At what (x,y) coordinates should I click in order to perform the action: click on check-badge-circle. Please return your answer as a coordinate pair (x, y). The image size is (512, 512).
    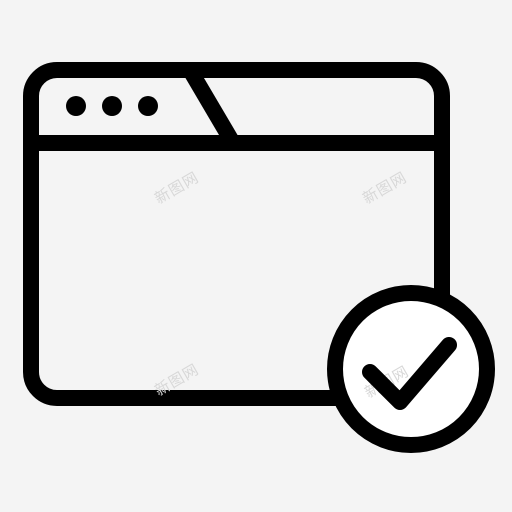
    Looking at the image, I should click on (411, 369).